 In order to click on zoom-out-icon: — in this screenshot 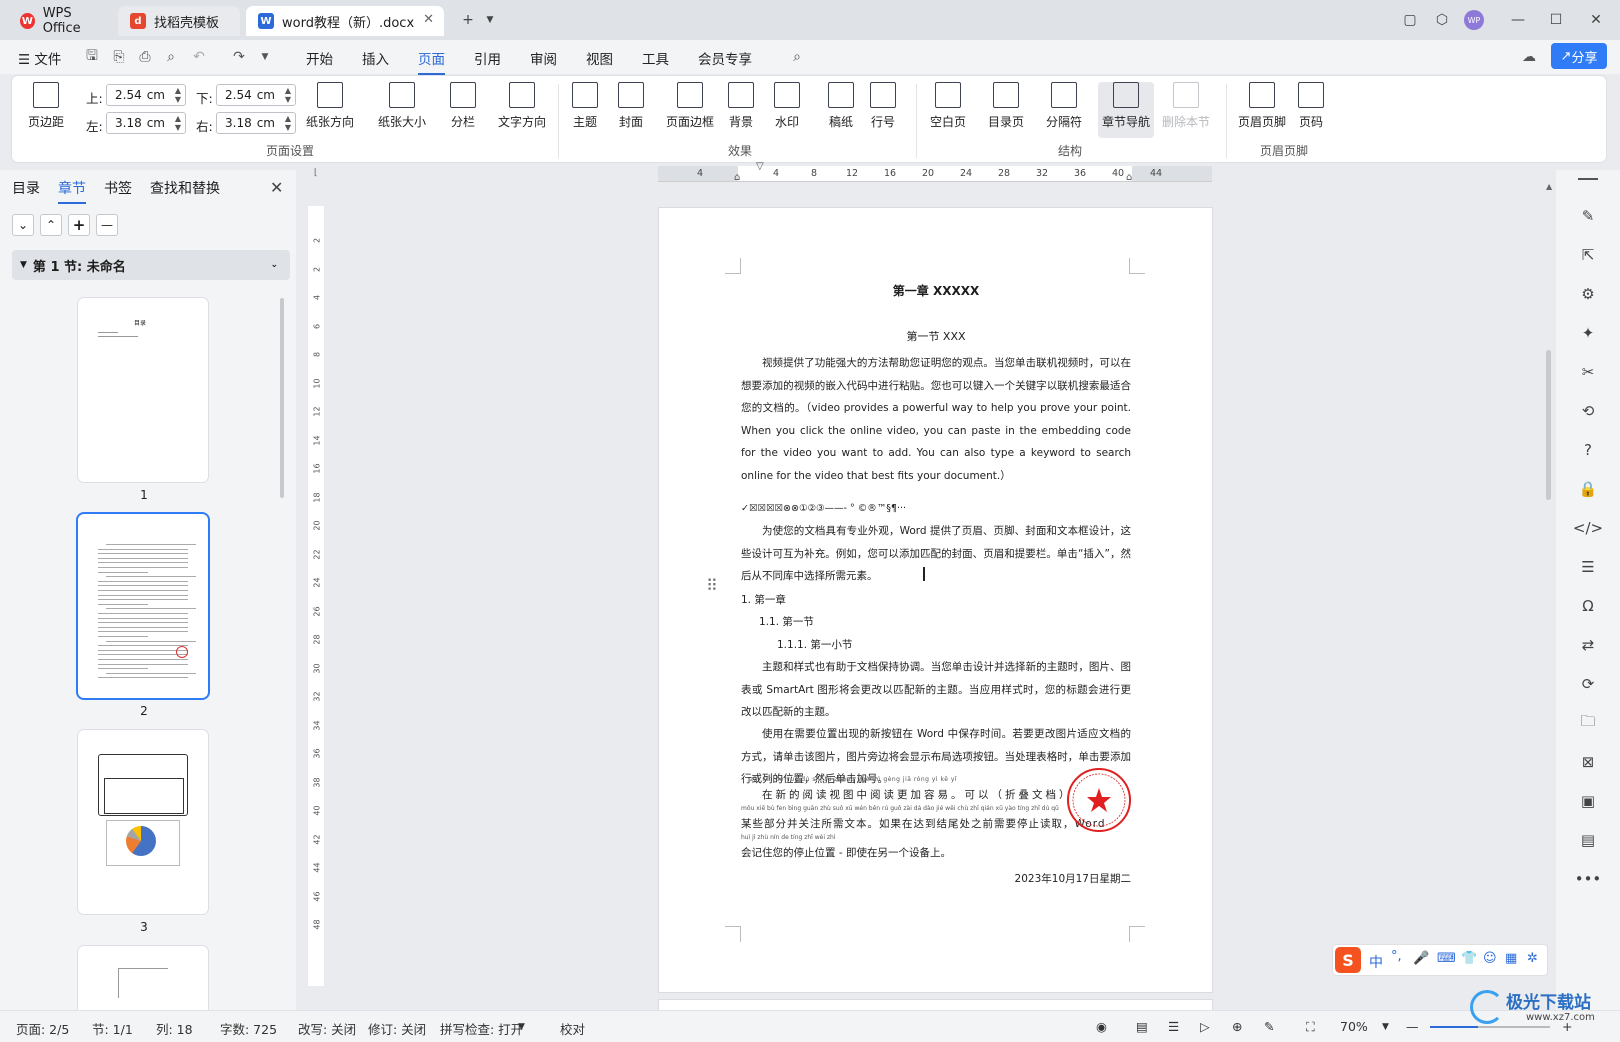, I will do `click(1412, 1026)`.